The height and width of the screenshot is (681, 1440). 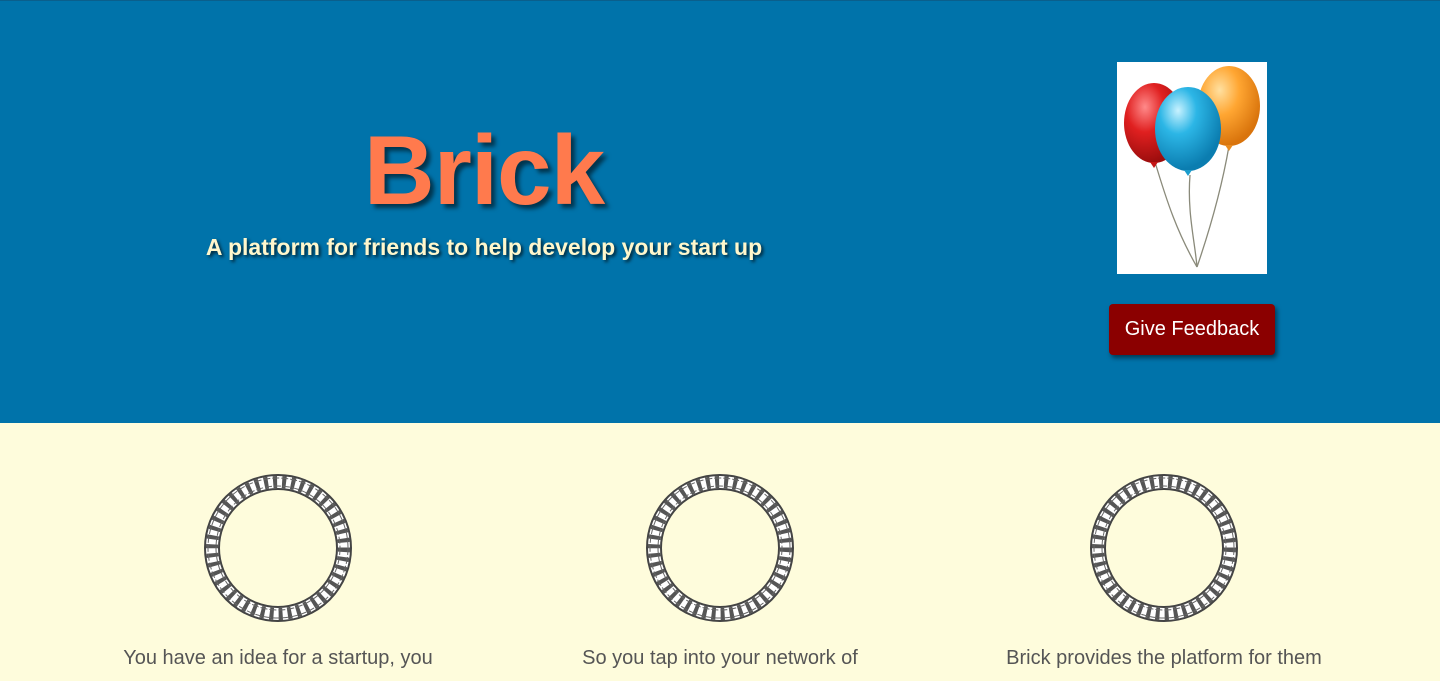 I want to click on feature-text-2: So you tap into your network of, so click(x=720, y=658).